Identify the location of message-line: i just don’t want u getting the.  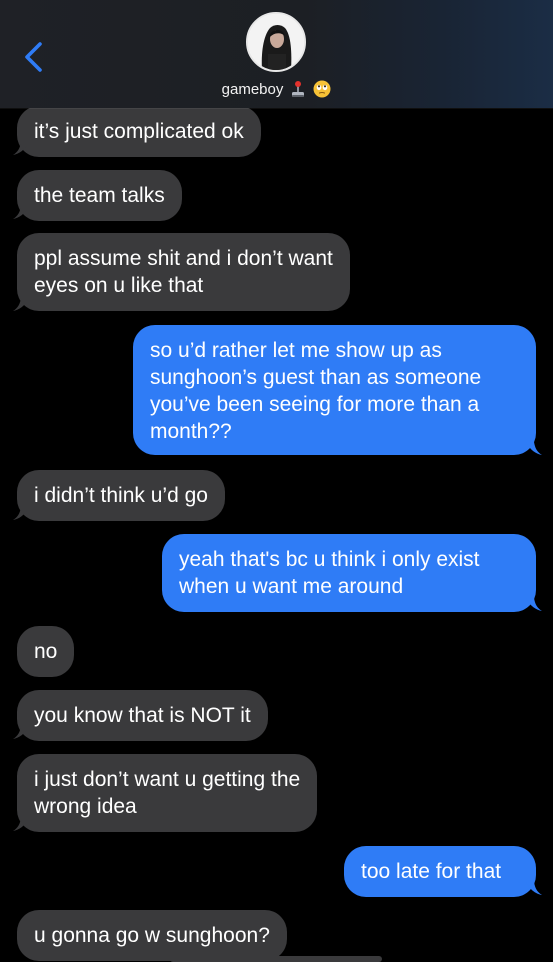
(167, 779).